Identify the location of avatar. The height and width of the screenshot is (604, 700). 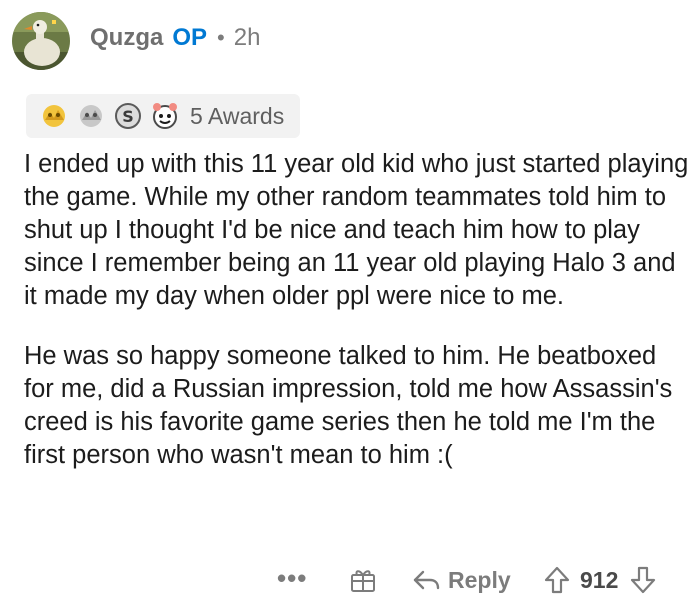
(41, 41).